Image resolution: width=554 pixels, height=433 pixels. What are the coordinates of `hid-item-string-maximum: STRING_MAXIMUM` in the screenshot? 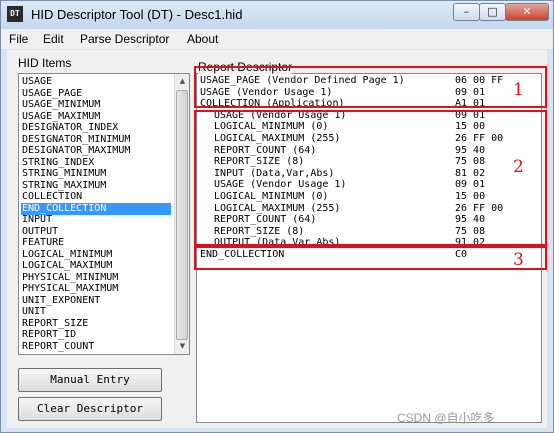 It's located at (63, 186).